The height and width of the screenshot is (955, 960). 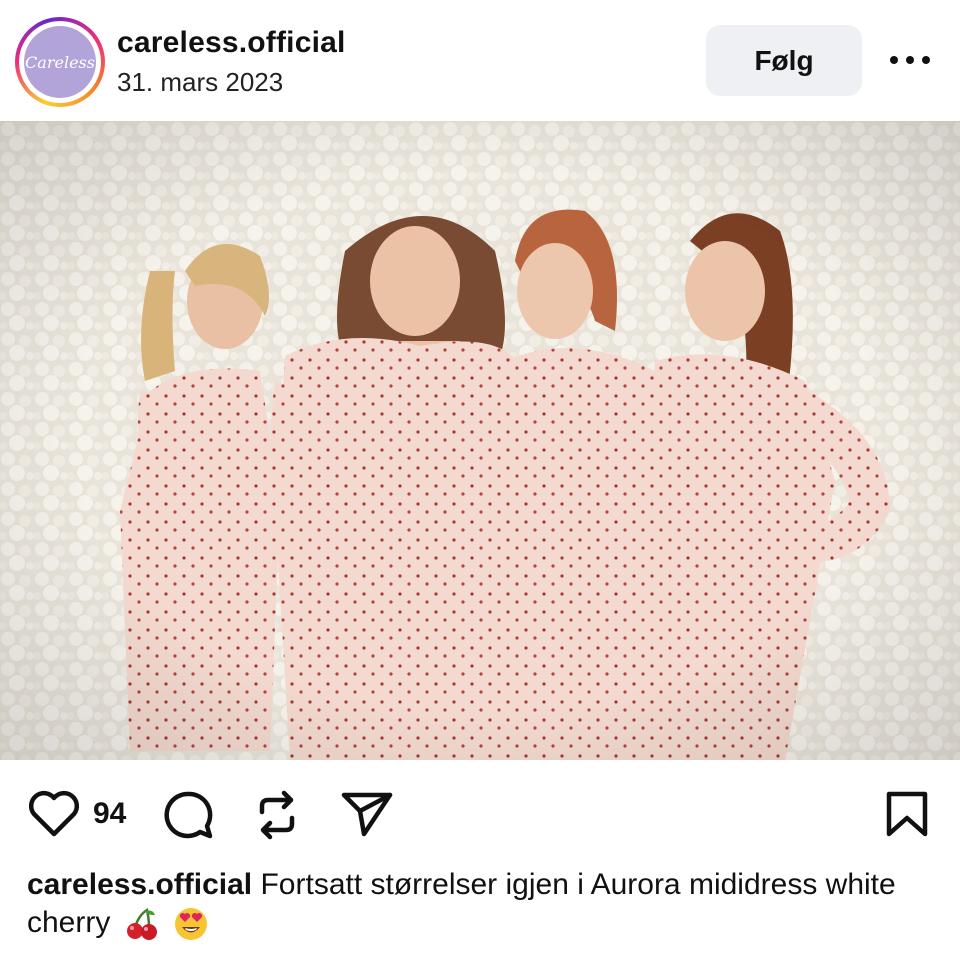 I want to click on share-icon, so click(x=367, y=814).